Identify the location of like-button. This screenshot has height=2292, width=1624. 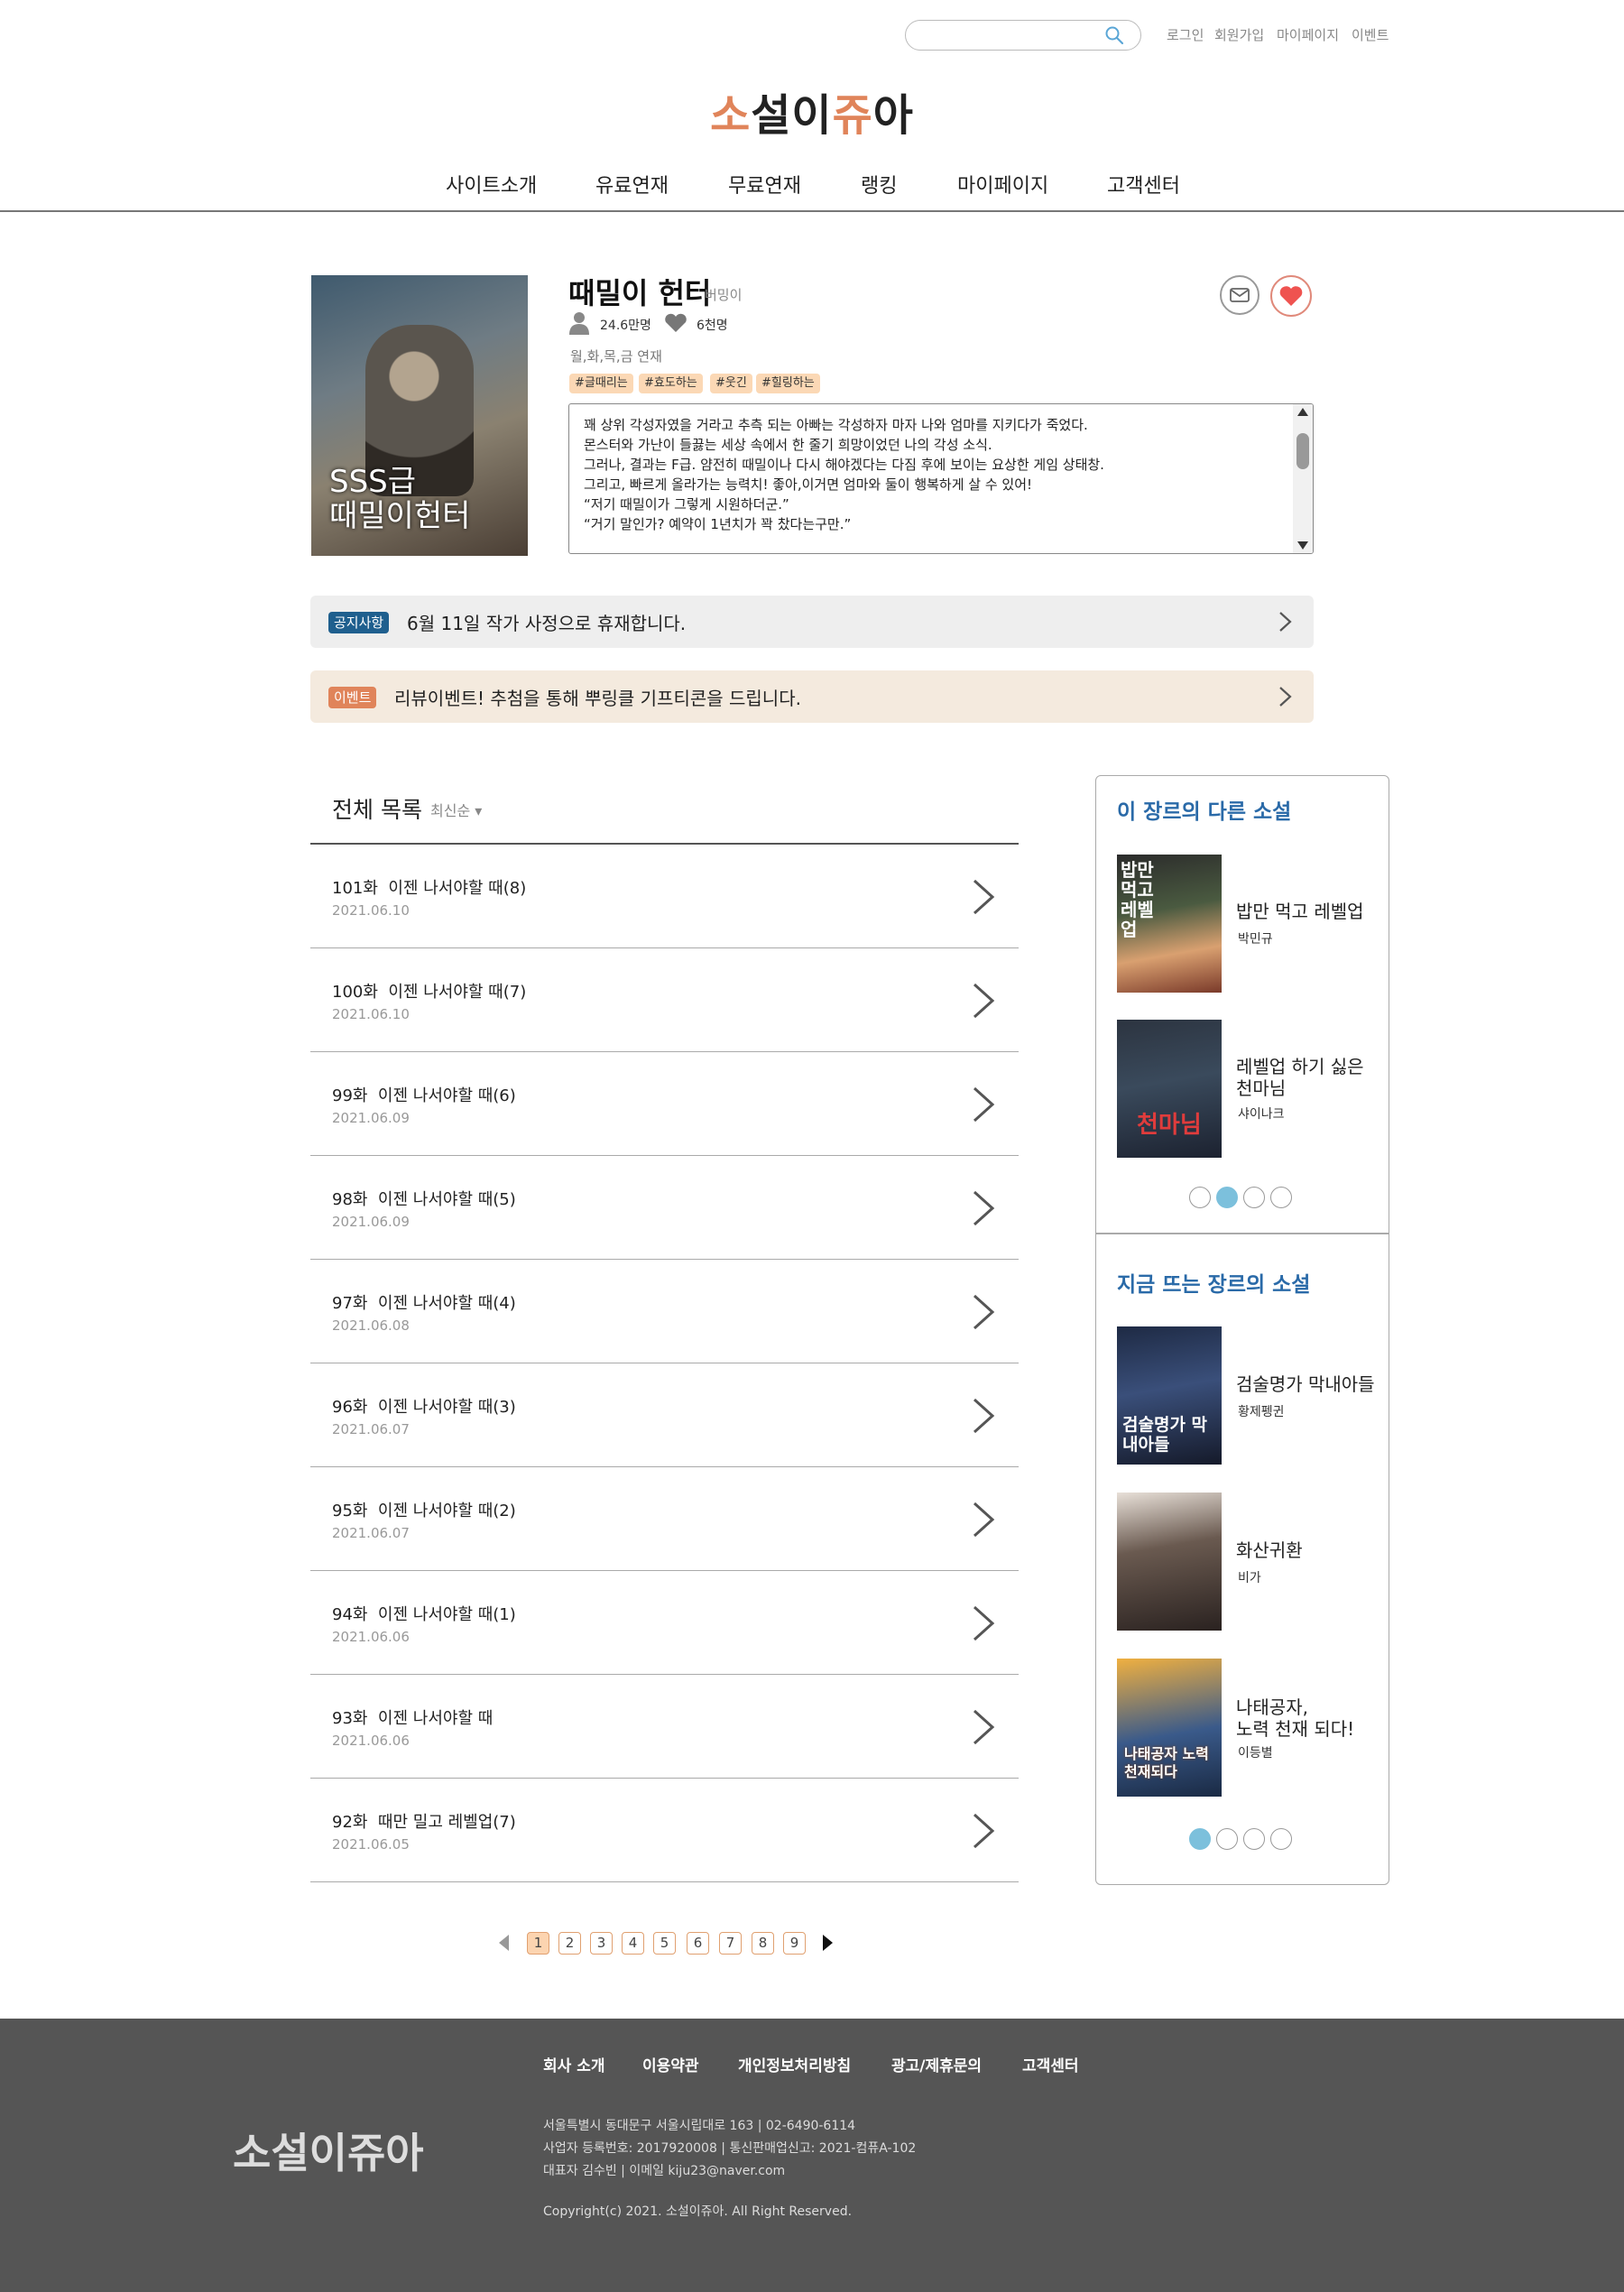
(1291, 296).